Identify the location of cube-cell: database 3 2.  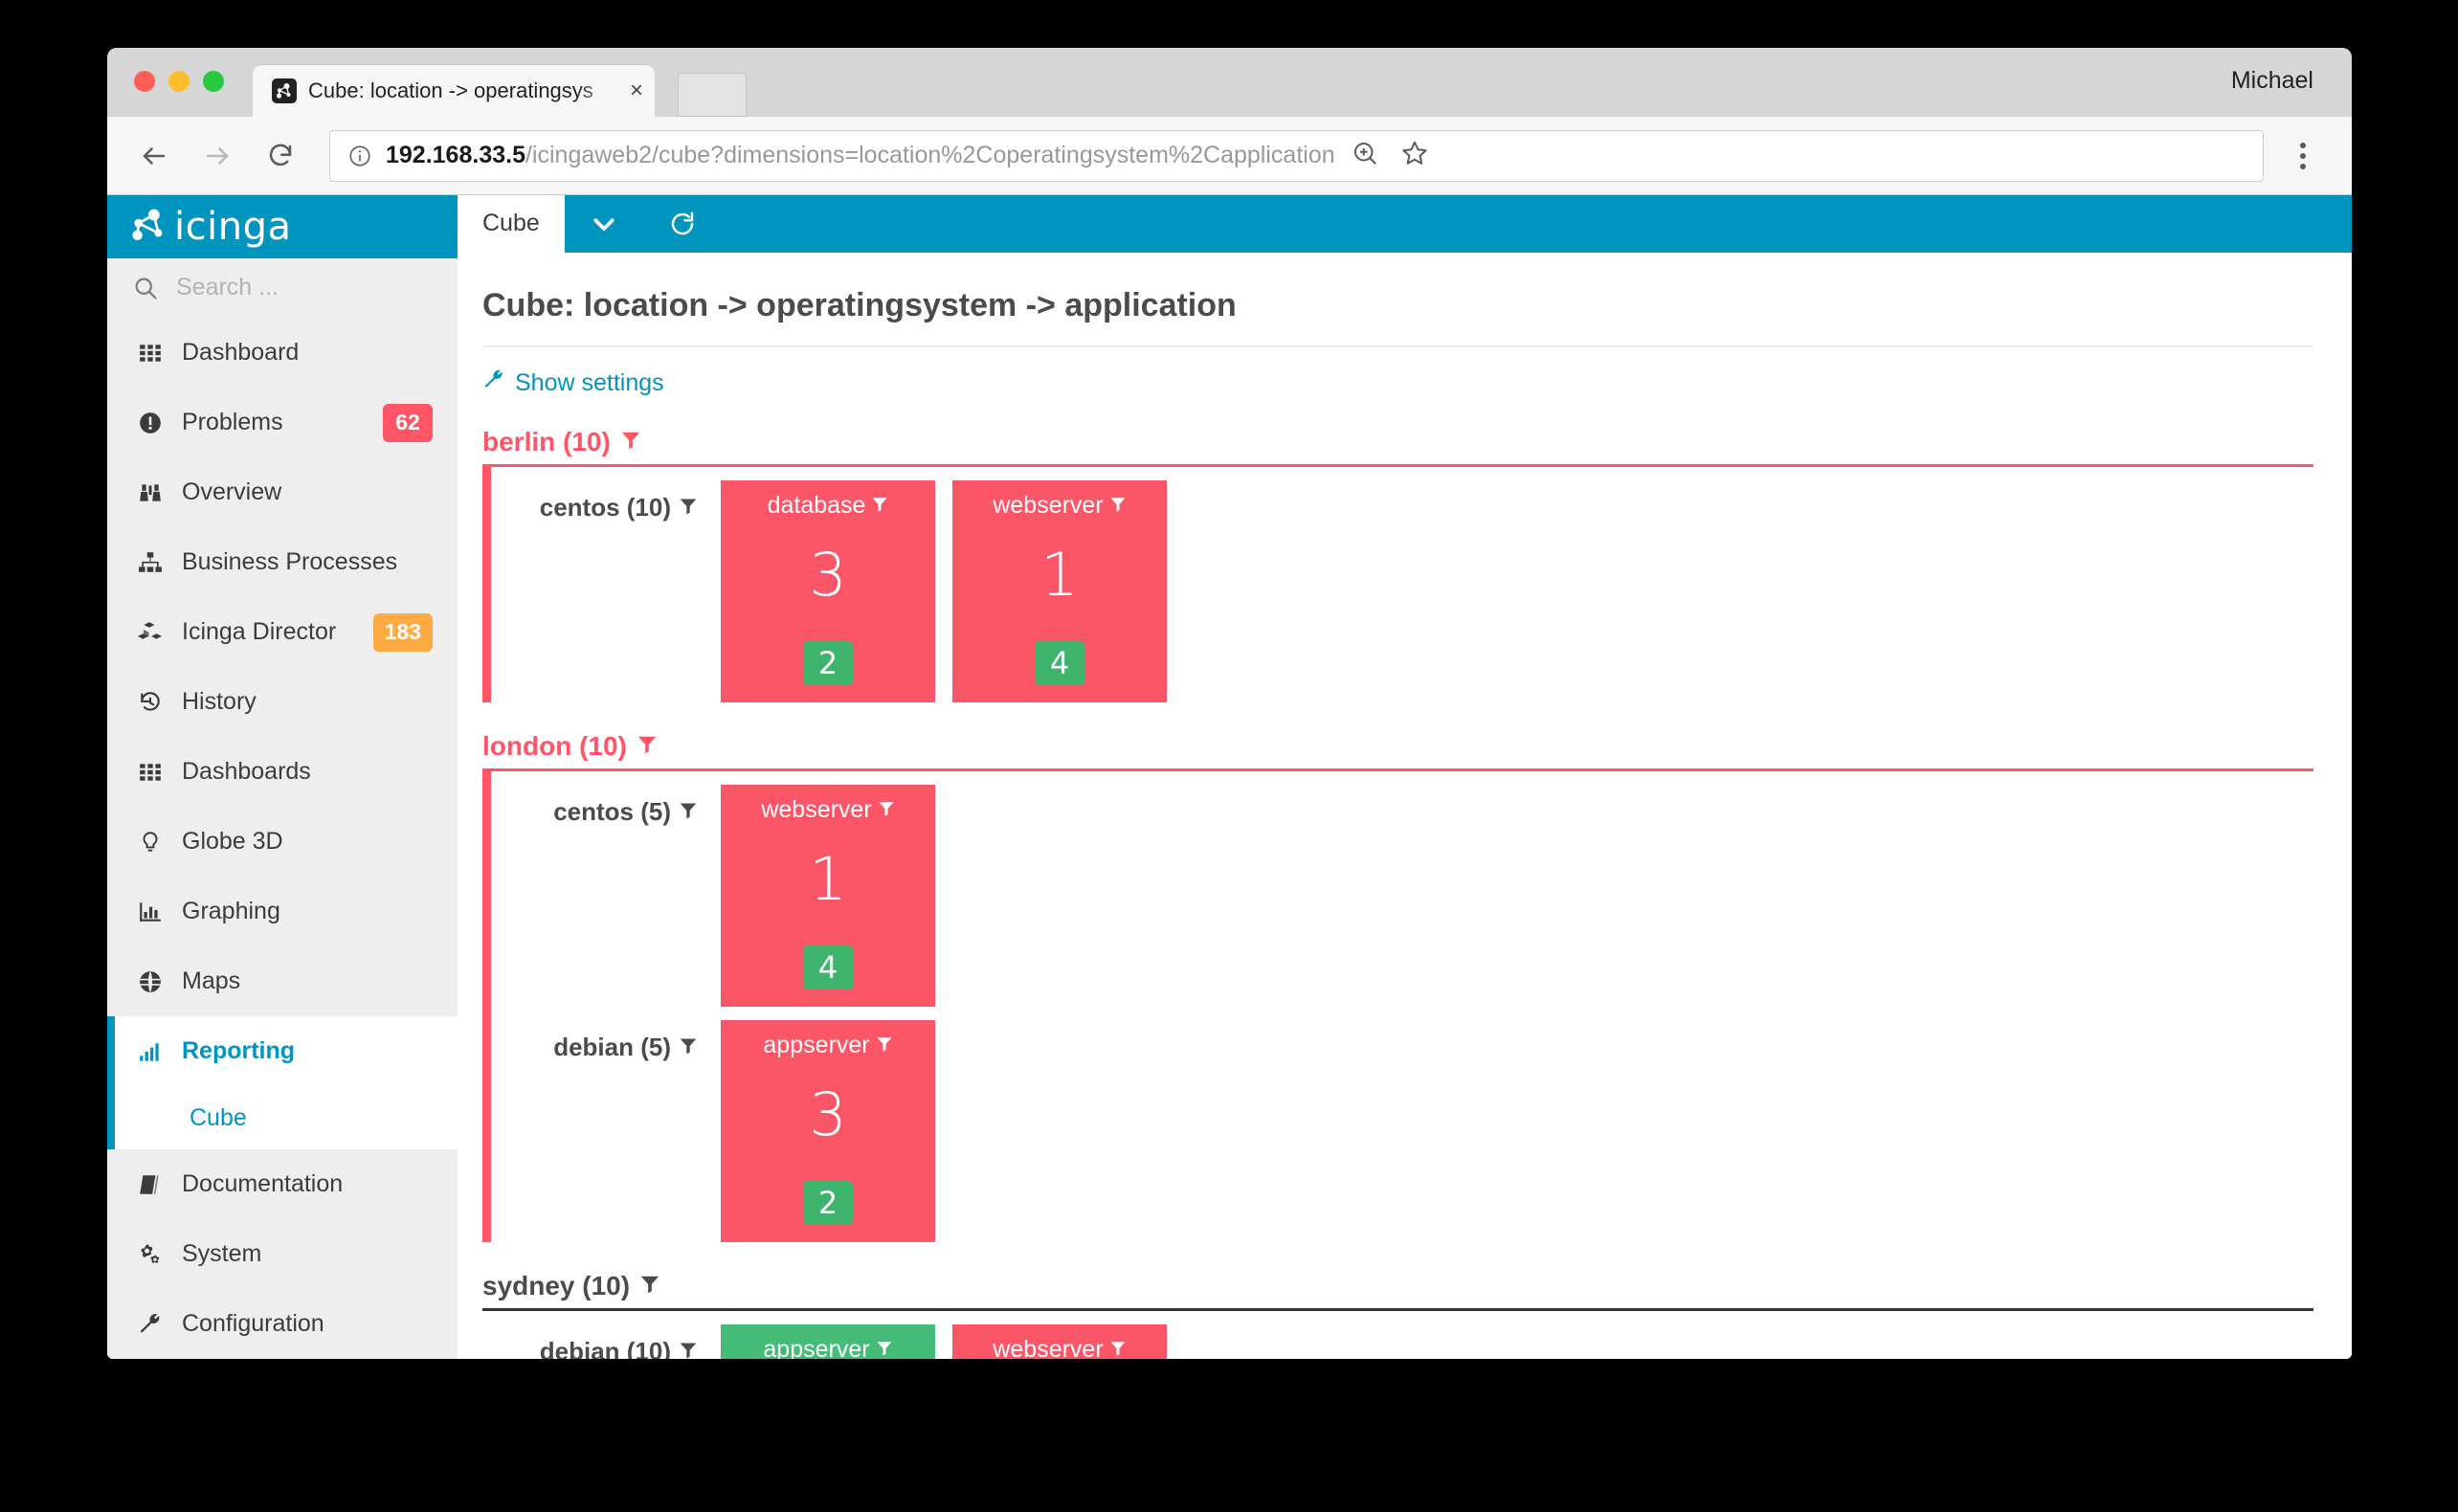
(828, 590).